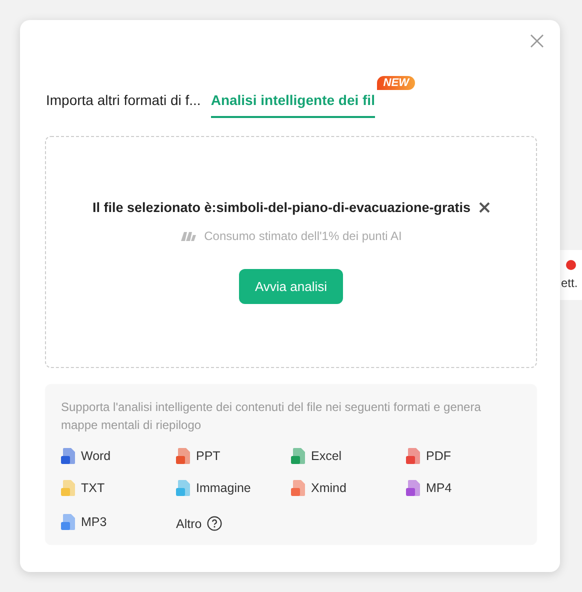  Describe the element at coordinates (208, 456) in the screenshot. I see `format-label: PPT` at that location.